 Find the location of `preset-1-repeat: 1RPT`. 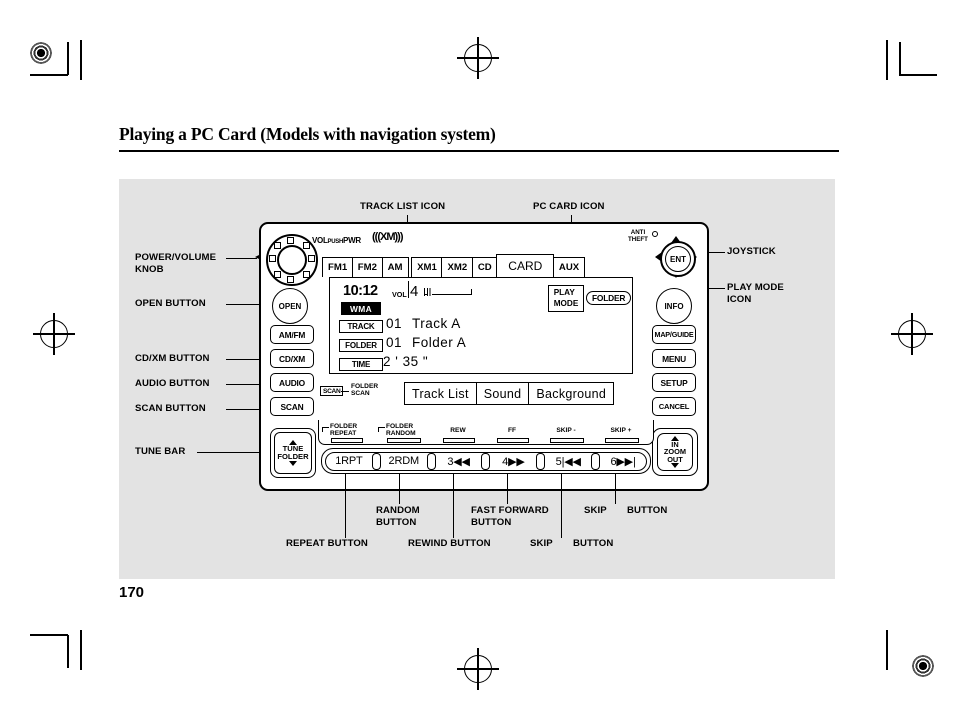

preset-1-repeat: 1RPT is located at coordinates (349, 461).